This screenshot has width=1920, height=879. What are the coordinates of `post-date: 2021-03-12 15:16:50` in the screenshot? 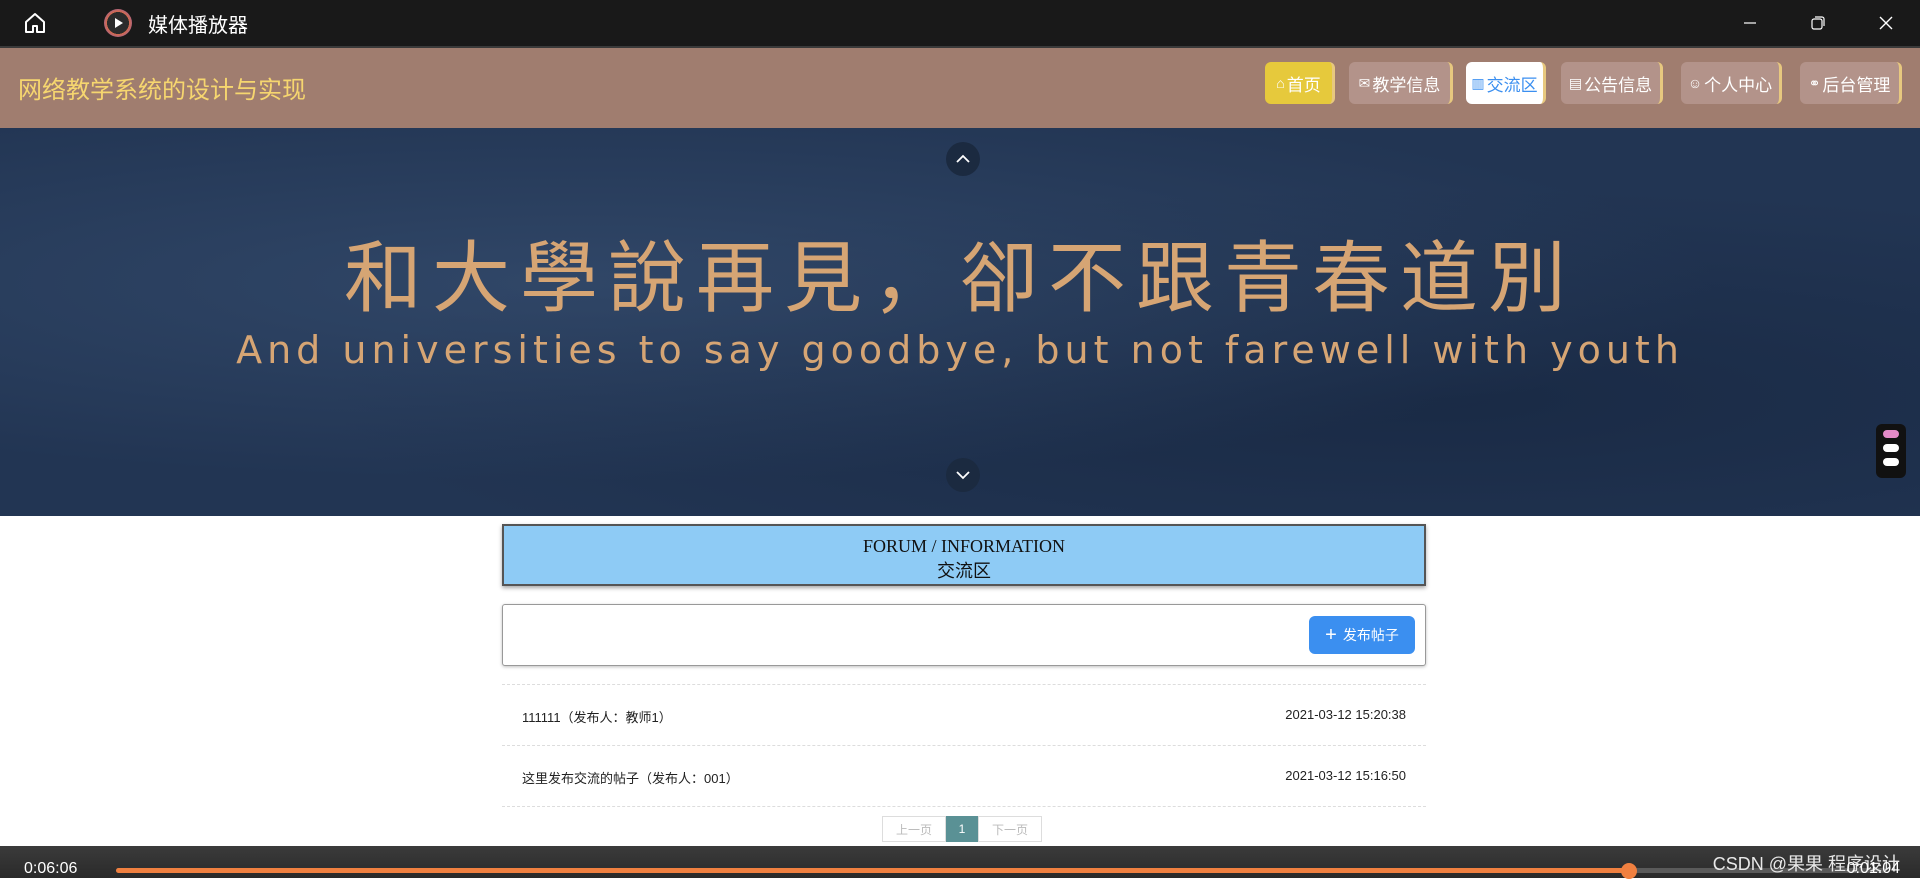 It's located at (1345, 775).